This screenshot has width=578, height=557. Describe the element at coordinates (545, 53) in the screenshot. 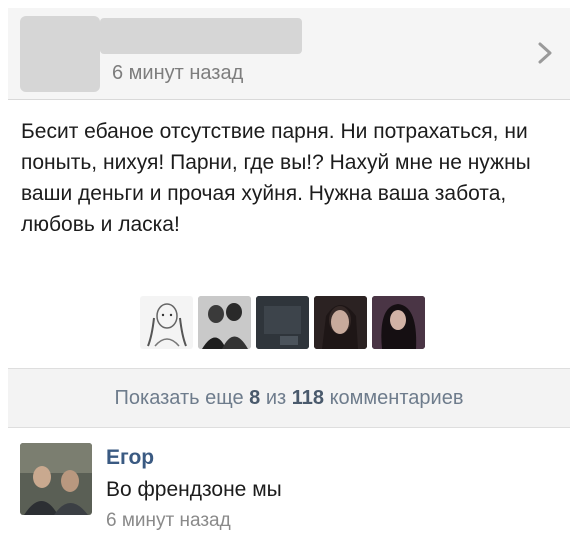

I see `chevron-right-icon` at that location.